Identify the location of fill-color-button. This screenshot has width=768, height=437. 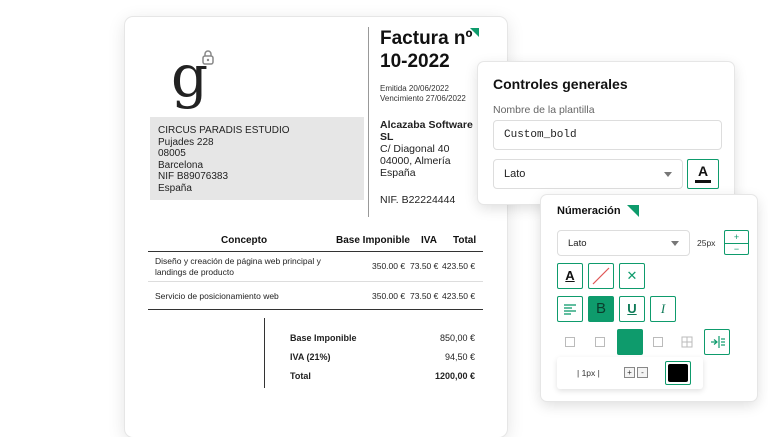
(630, 342).